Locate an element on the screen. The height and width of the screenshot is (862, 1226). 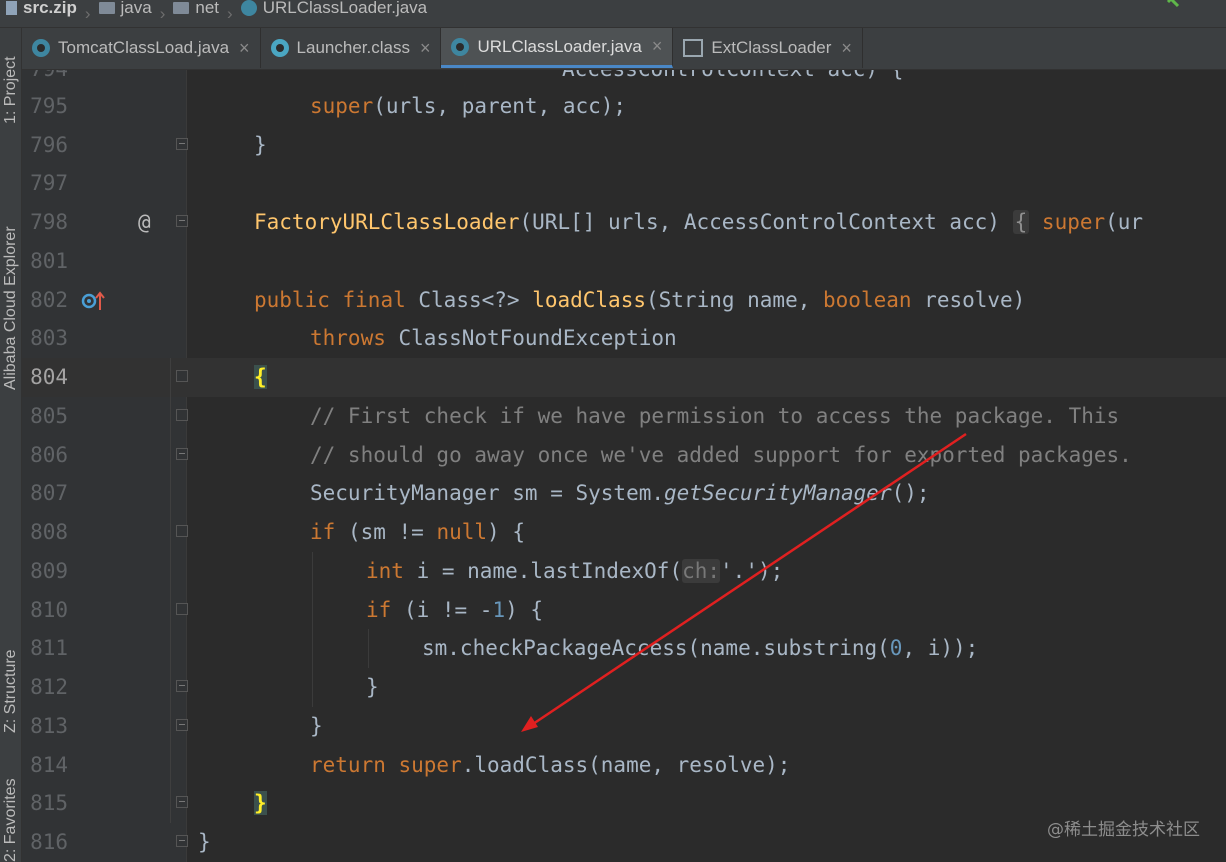
tool-tab-favorites: 2: Favorites is located at coordinates (10, 815).